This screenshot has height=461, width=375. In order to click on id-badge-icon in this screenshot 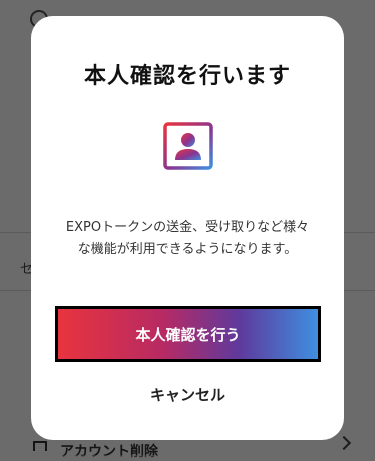, I will do `click(188, 144)`.